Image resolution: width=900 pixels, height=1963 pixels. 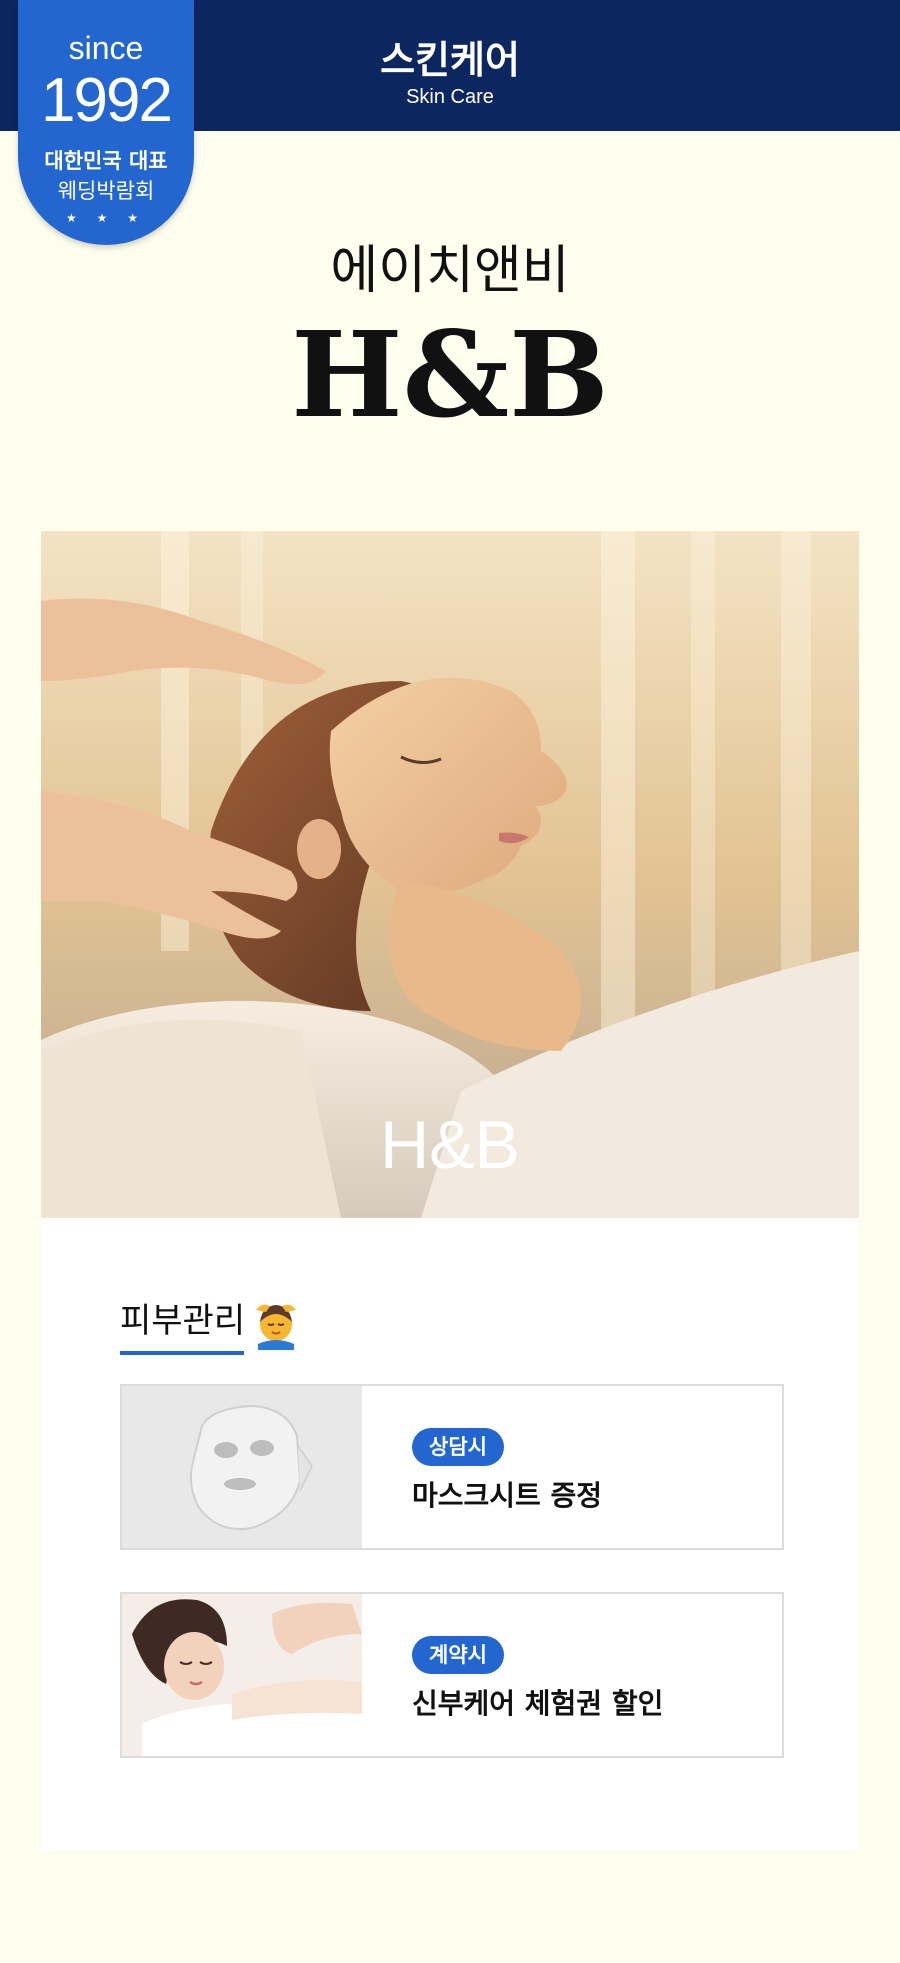 What do you see at coordinates (106, 218) in the screenshot?
I see `badge-stars: ★ ★ ★` at bounding box center [106, 218].